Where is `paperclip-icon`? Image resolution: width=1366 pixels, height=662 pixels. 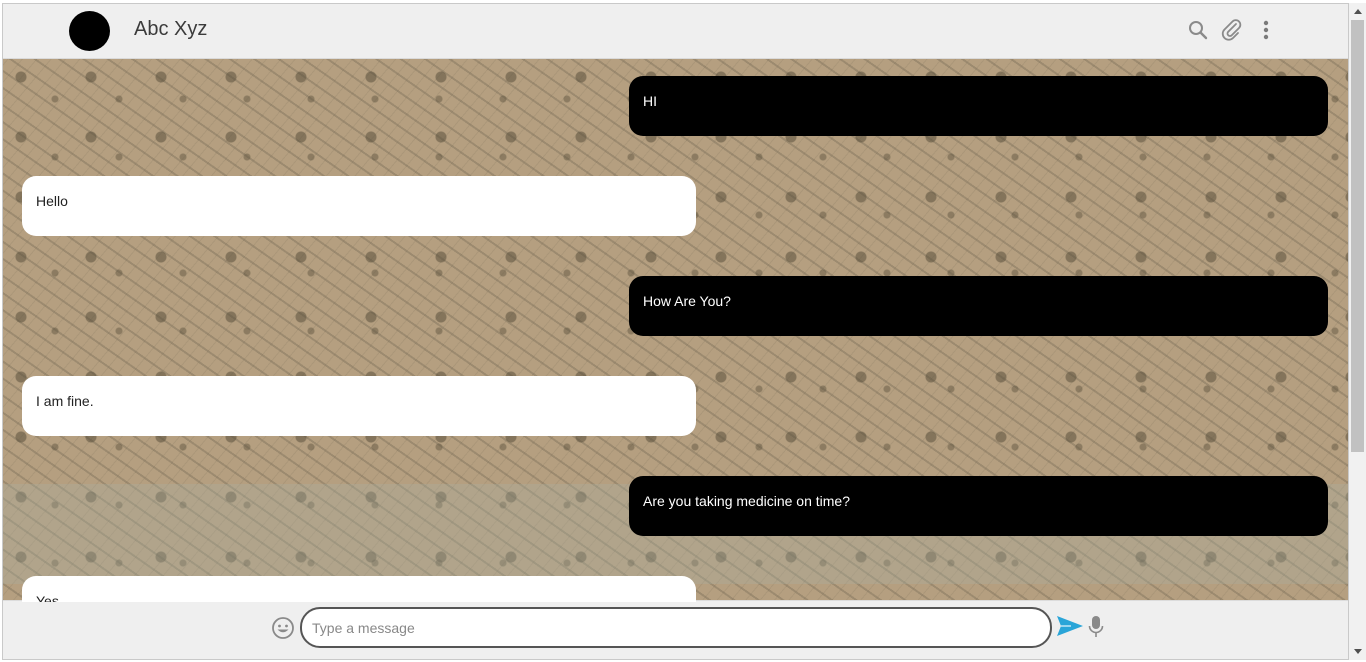
paperclip-icon is located at coordinates (1232, 30).